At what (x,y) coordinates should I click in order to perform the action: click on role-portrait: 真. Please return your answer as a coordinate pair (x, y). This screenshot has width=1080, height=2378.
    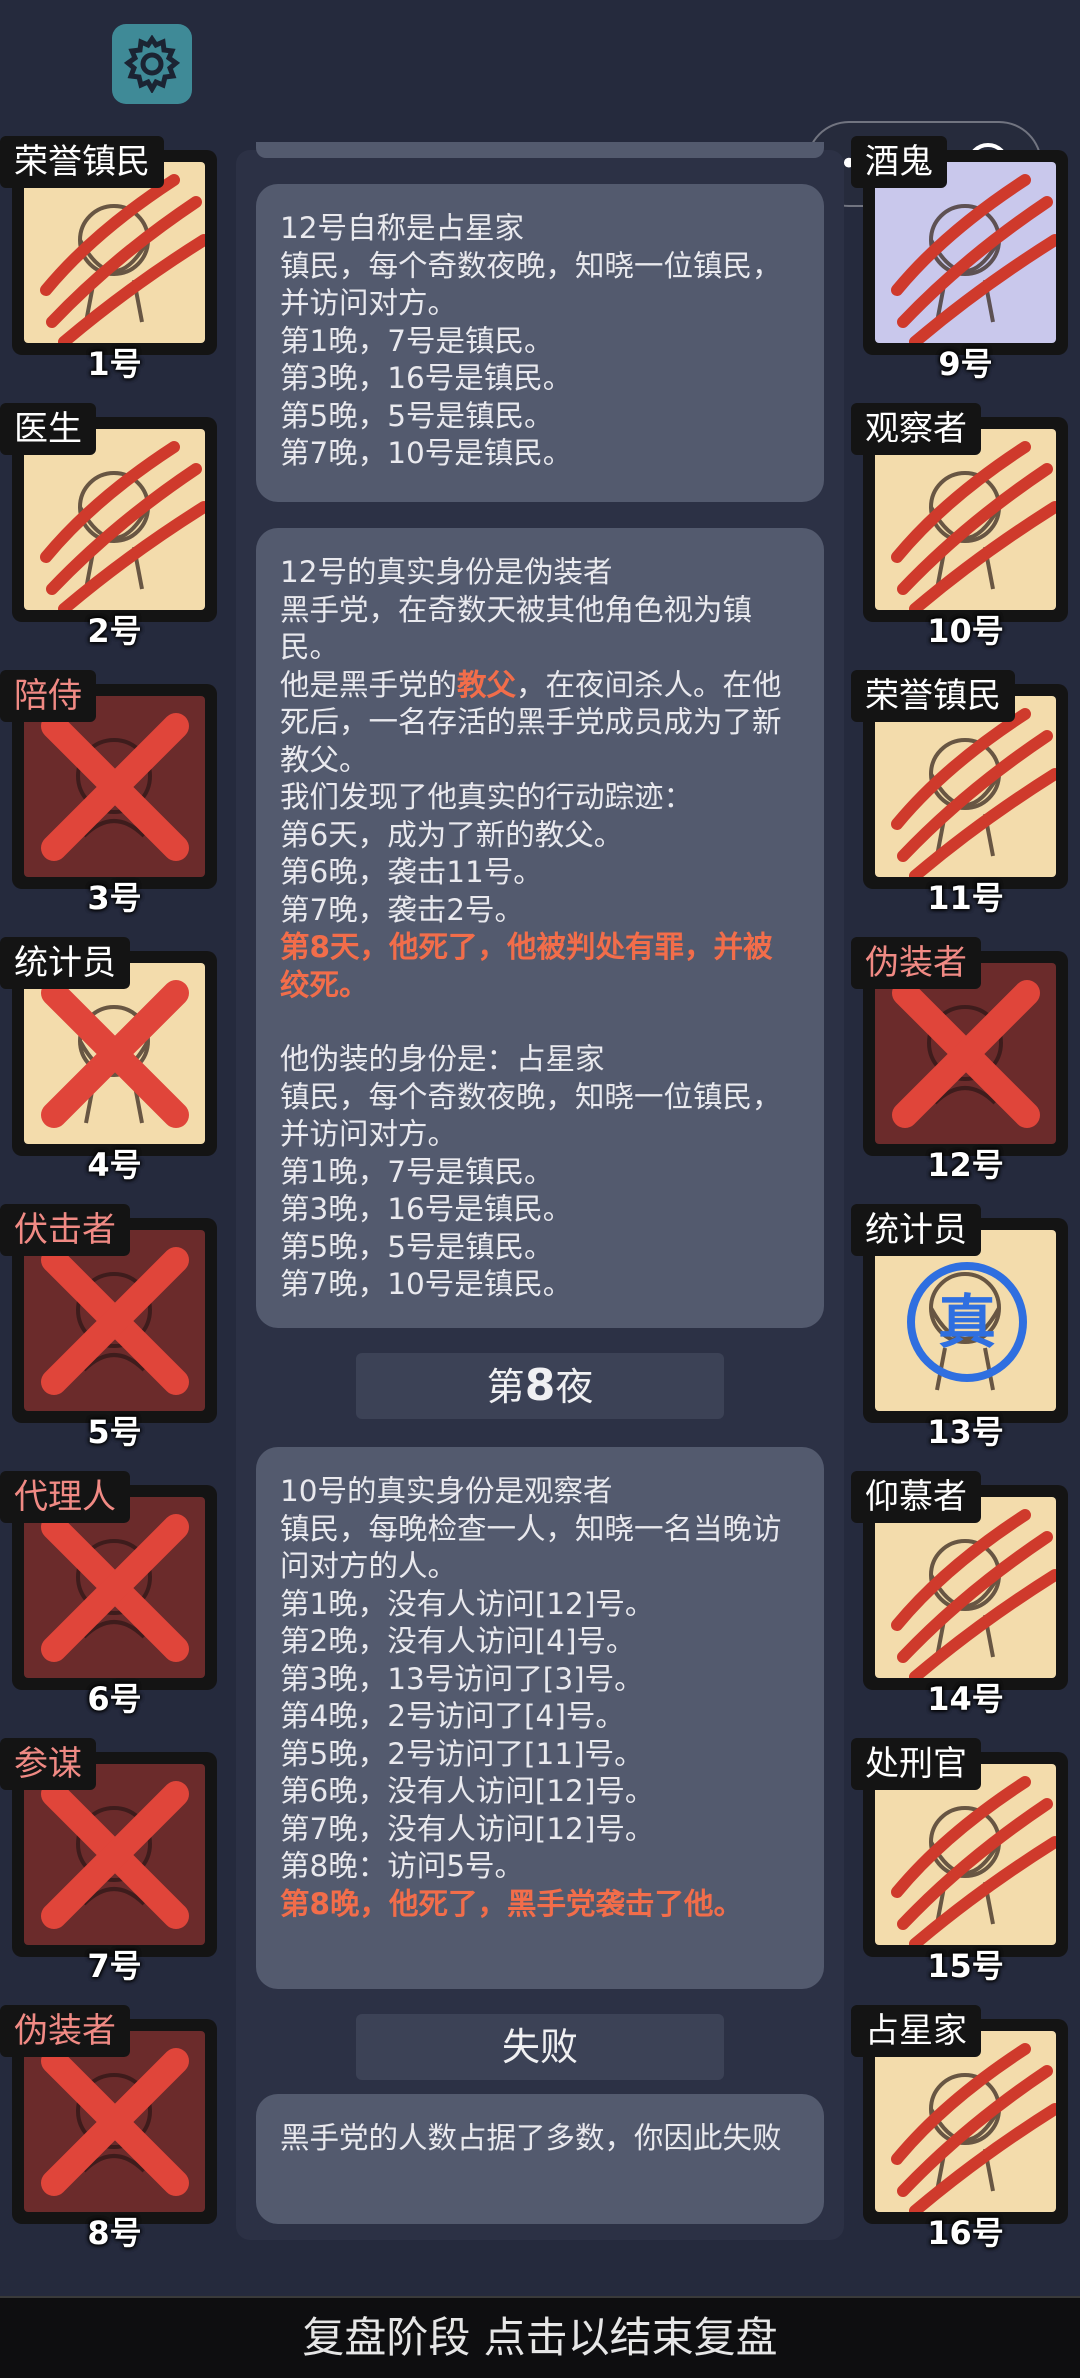
    Looking at the image, I should click on (965, 1320).